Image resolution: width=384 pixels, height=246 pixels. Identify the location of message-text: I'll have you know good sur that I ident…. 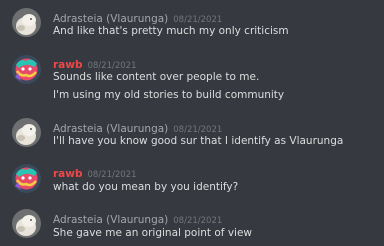
(198, 141).